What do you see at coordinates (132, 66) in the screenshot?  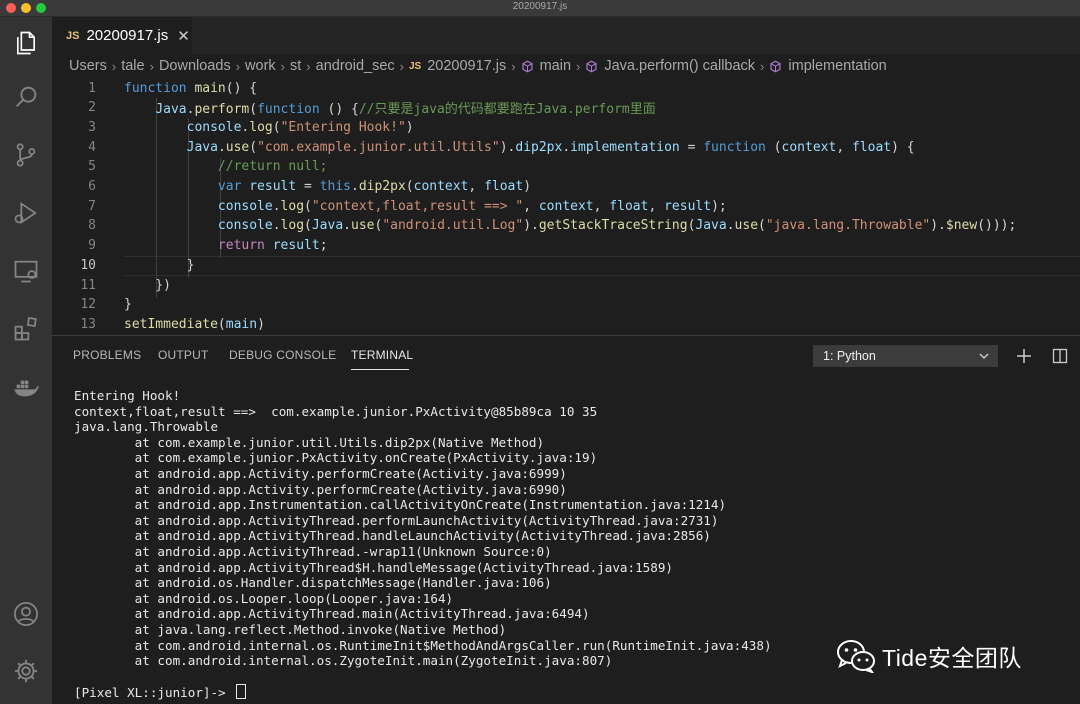 I see `breadcrumb-item: tale` at bounding box center [132, 66].